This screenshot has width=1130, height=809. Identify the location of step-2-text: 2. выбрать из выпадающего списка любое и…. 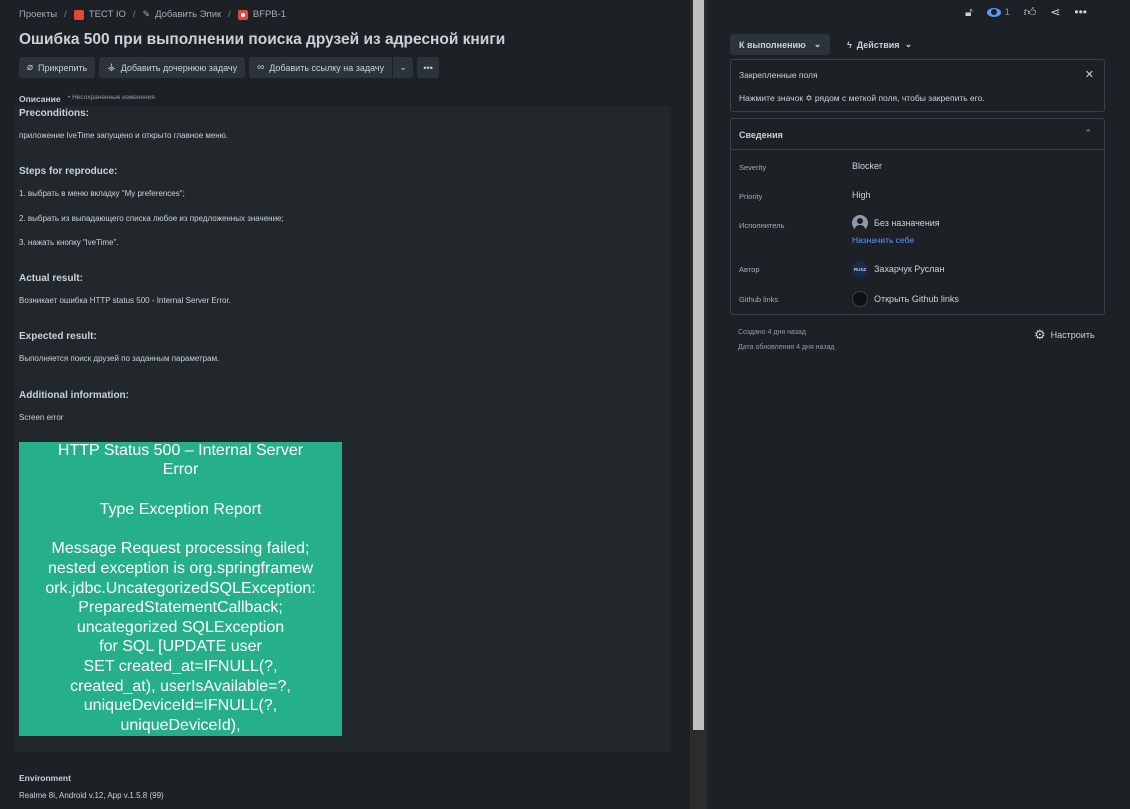
(151, 218).